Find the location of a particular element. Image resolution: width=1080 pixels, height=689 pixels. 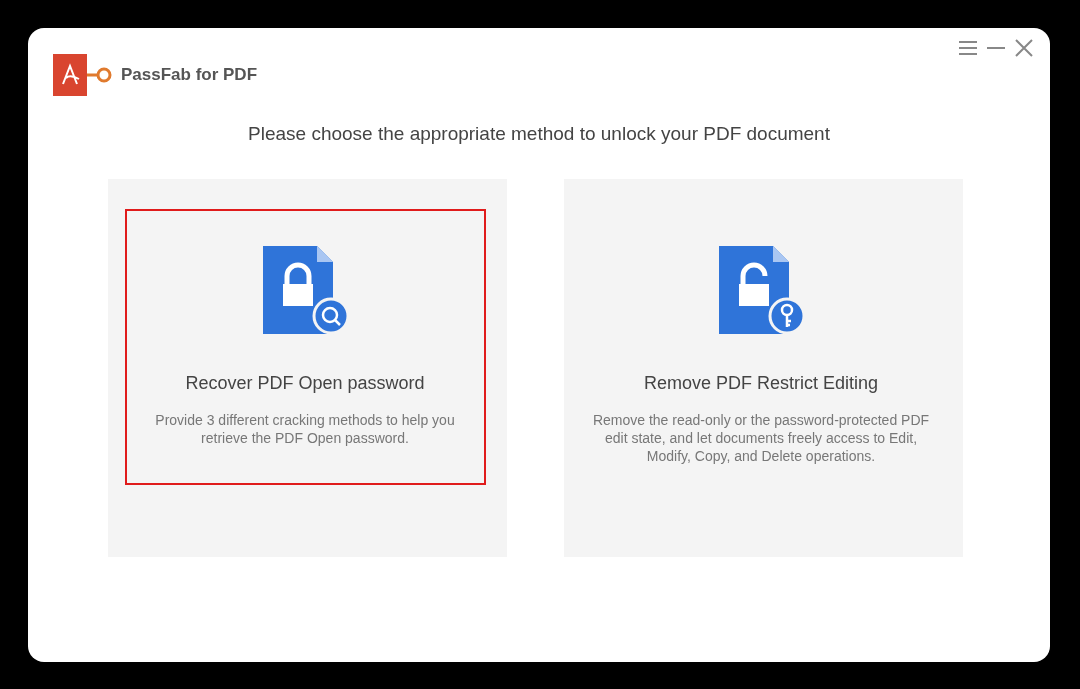

close-icon is located at coordinates (1024, 48).